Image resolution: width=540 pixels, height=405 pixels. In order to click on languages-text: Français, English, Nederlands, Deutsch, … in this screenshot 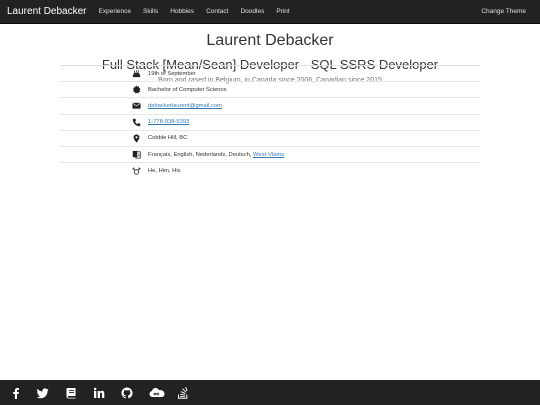, I will do `click(216, 155)`.